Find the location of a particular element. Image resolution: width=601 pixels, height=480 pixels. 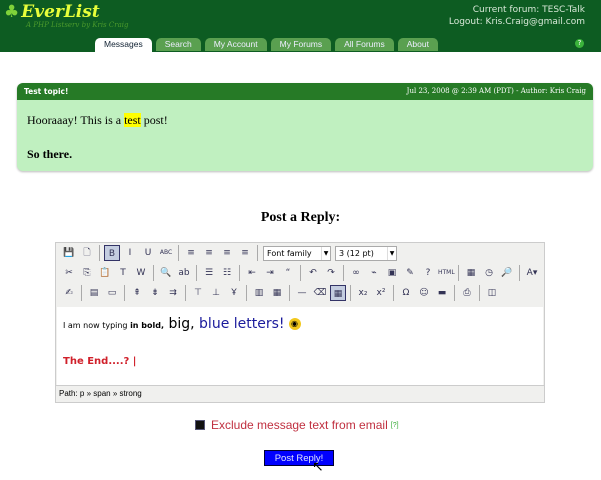

highlighted-text: test is located at coordinates (132, 120).